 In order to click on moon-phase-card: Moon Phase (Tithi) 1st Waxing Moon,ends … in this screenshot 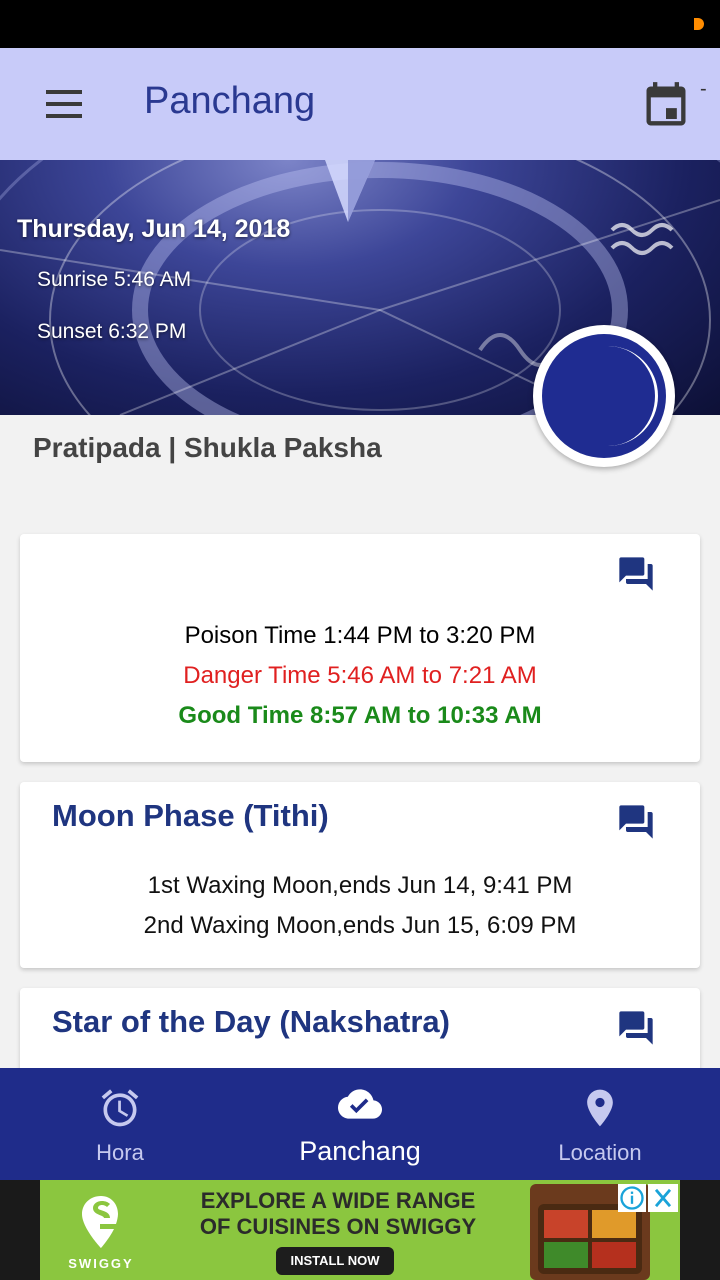, I will do `click(360, 875)`.